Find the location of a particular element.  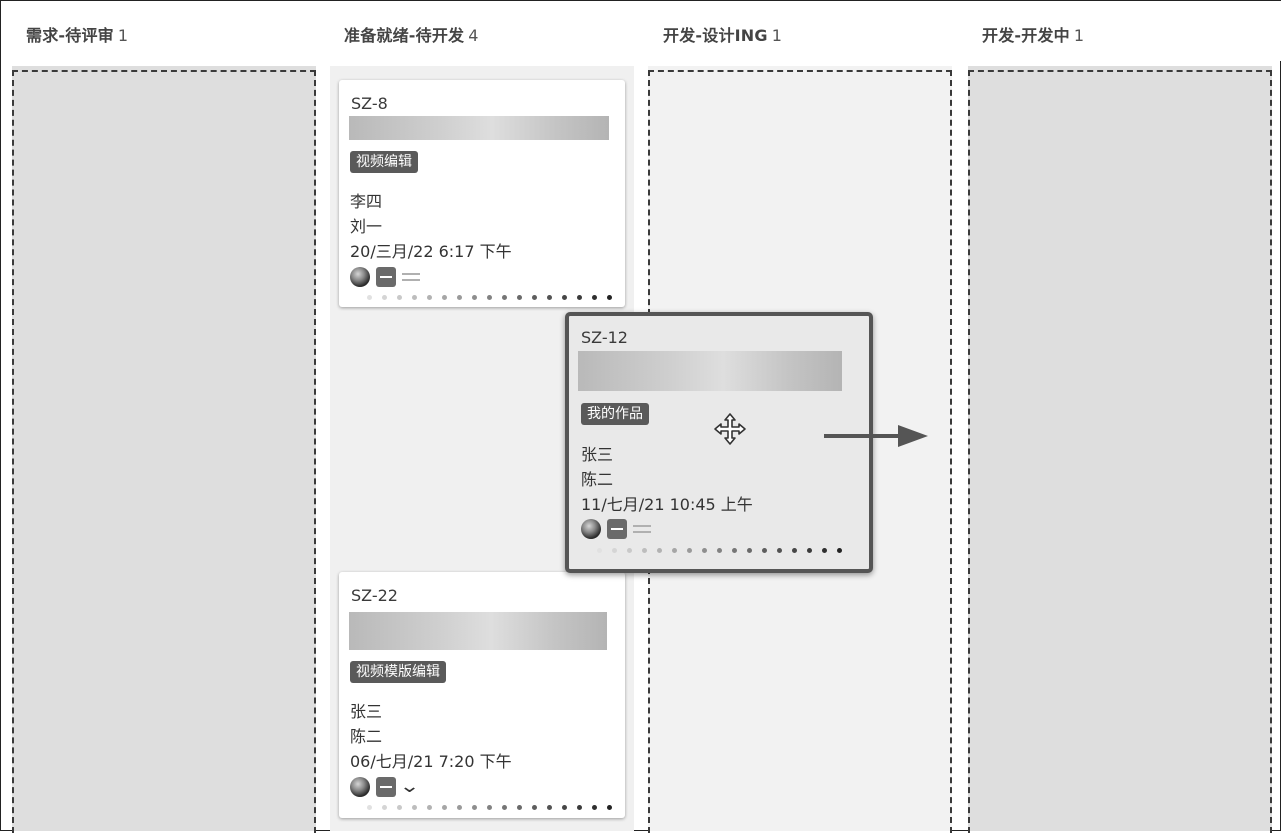

column-title-dev: 开发-开发中 1 is located at coordinates (1033, 34).